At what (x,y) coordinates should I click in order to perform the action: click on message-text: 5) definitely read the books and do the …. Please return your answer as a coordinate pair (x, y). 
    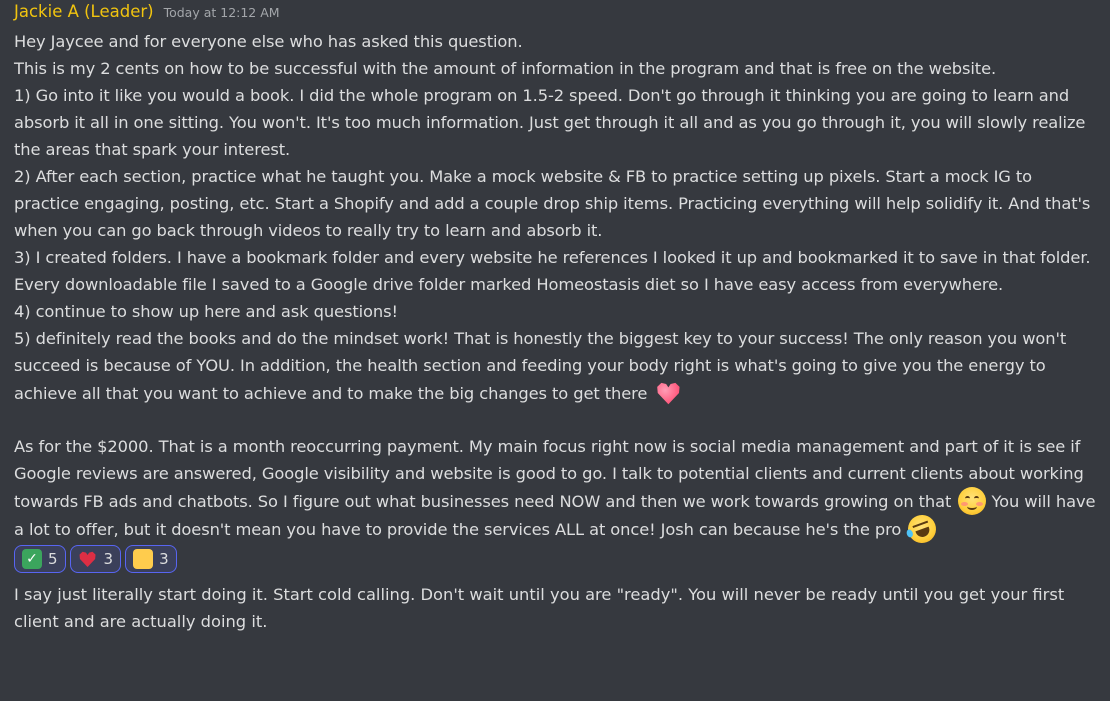
    Looking at the image, I should click on (540, 366).